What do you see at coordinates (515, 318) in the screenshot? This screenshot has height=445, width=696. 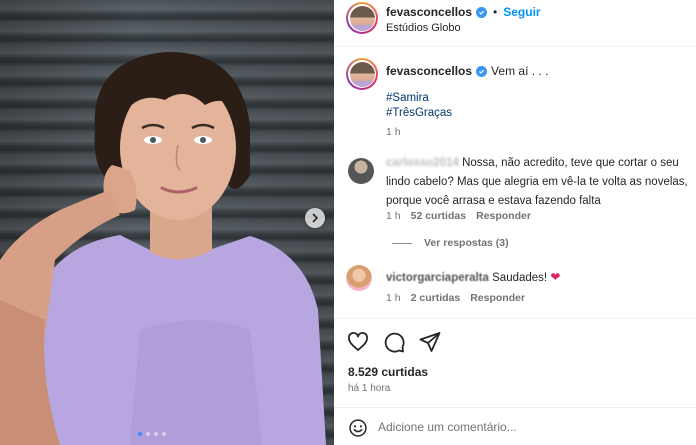 I see `actions-divider` at bounding box center [515, 318].